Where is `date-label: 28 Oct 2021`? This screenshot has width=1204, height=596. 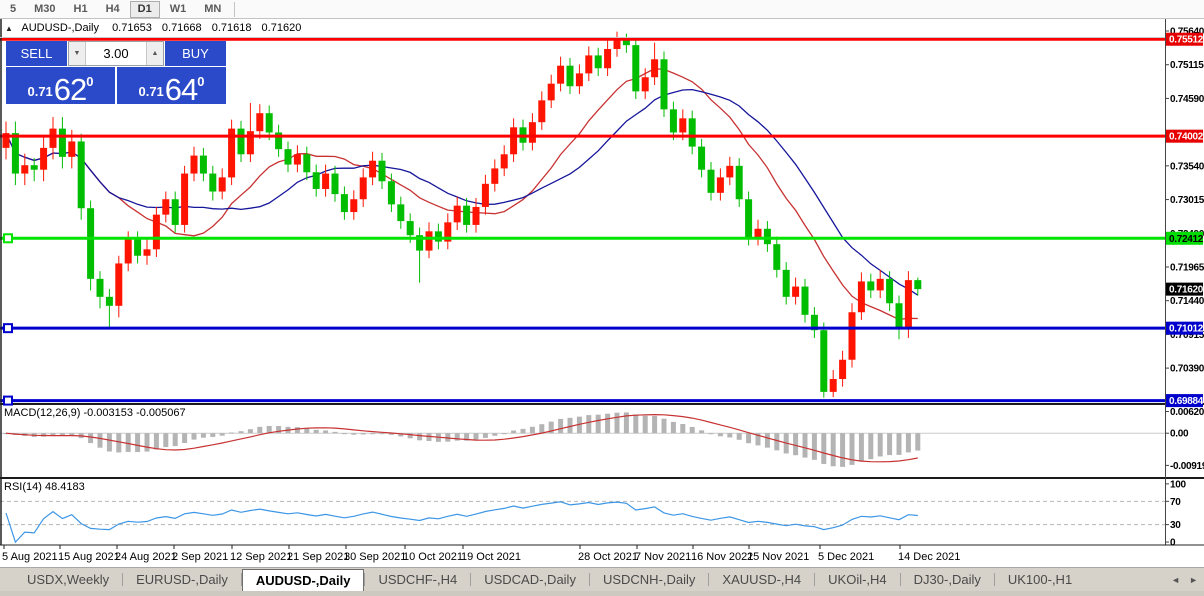
date-label: 28 Oct 2021 is located at coordinates (608, 557).